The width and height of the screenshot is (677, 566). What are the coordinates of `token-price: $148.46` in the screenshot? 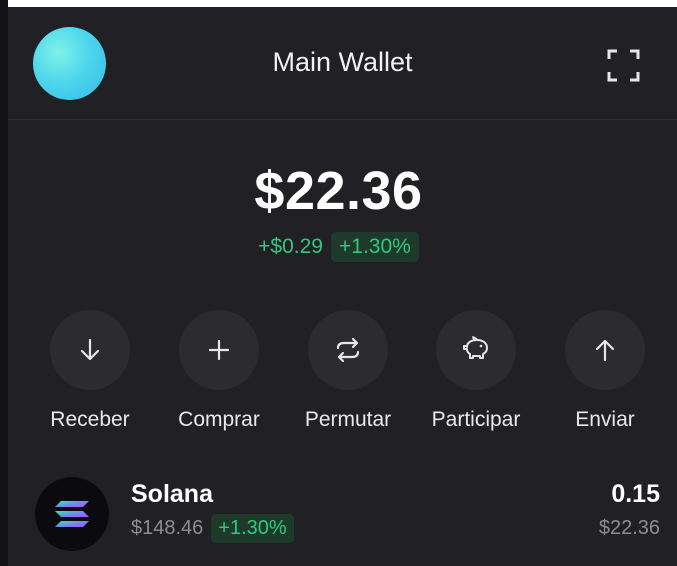 It's located at (167, 528).